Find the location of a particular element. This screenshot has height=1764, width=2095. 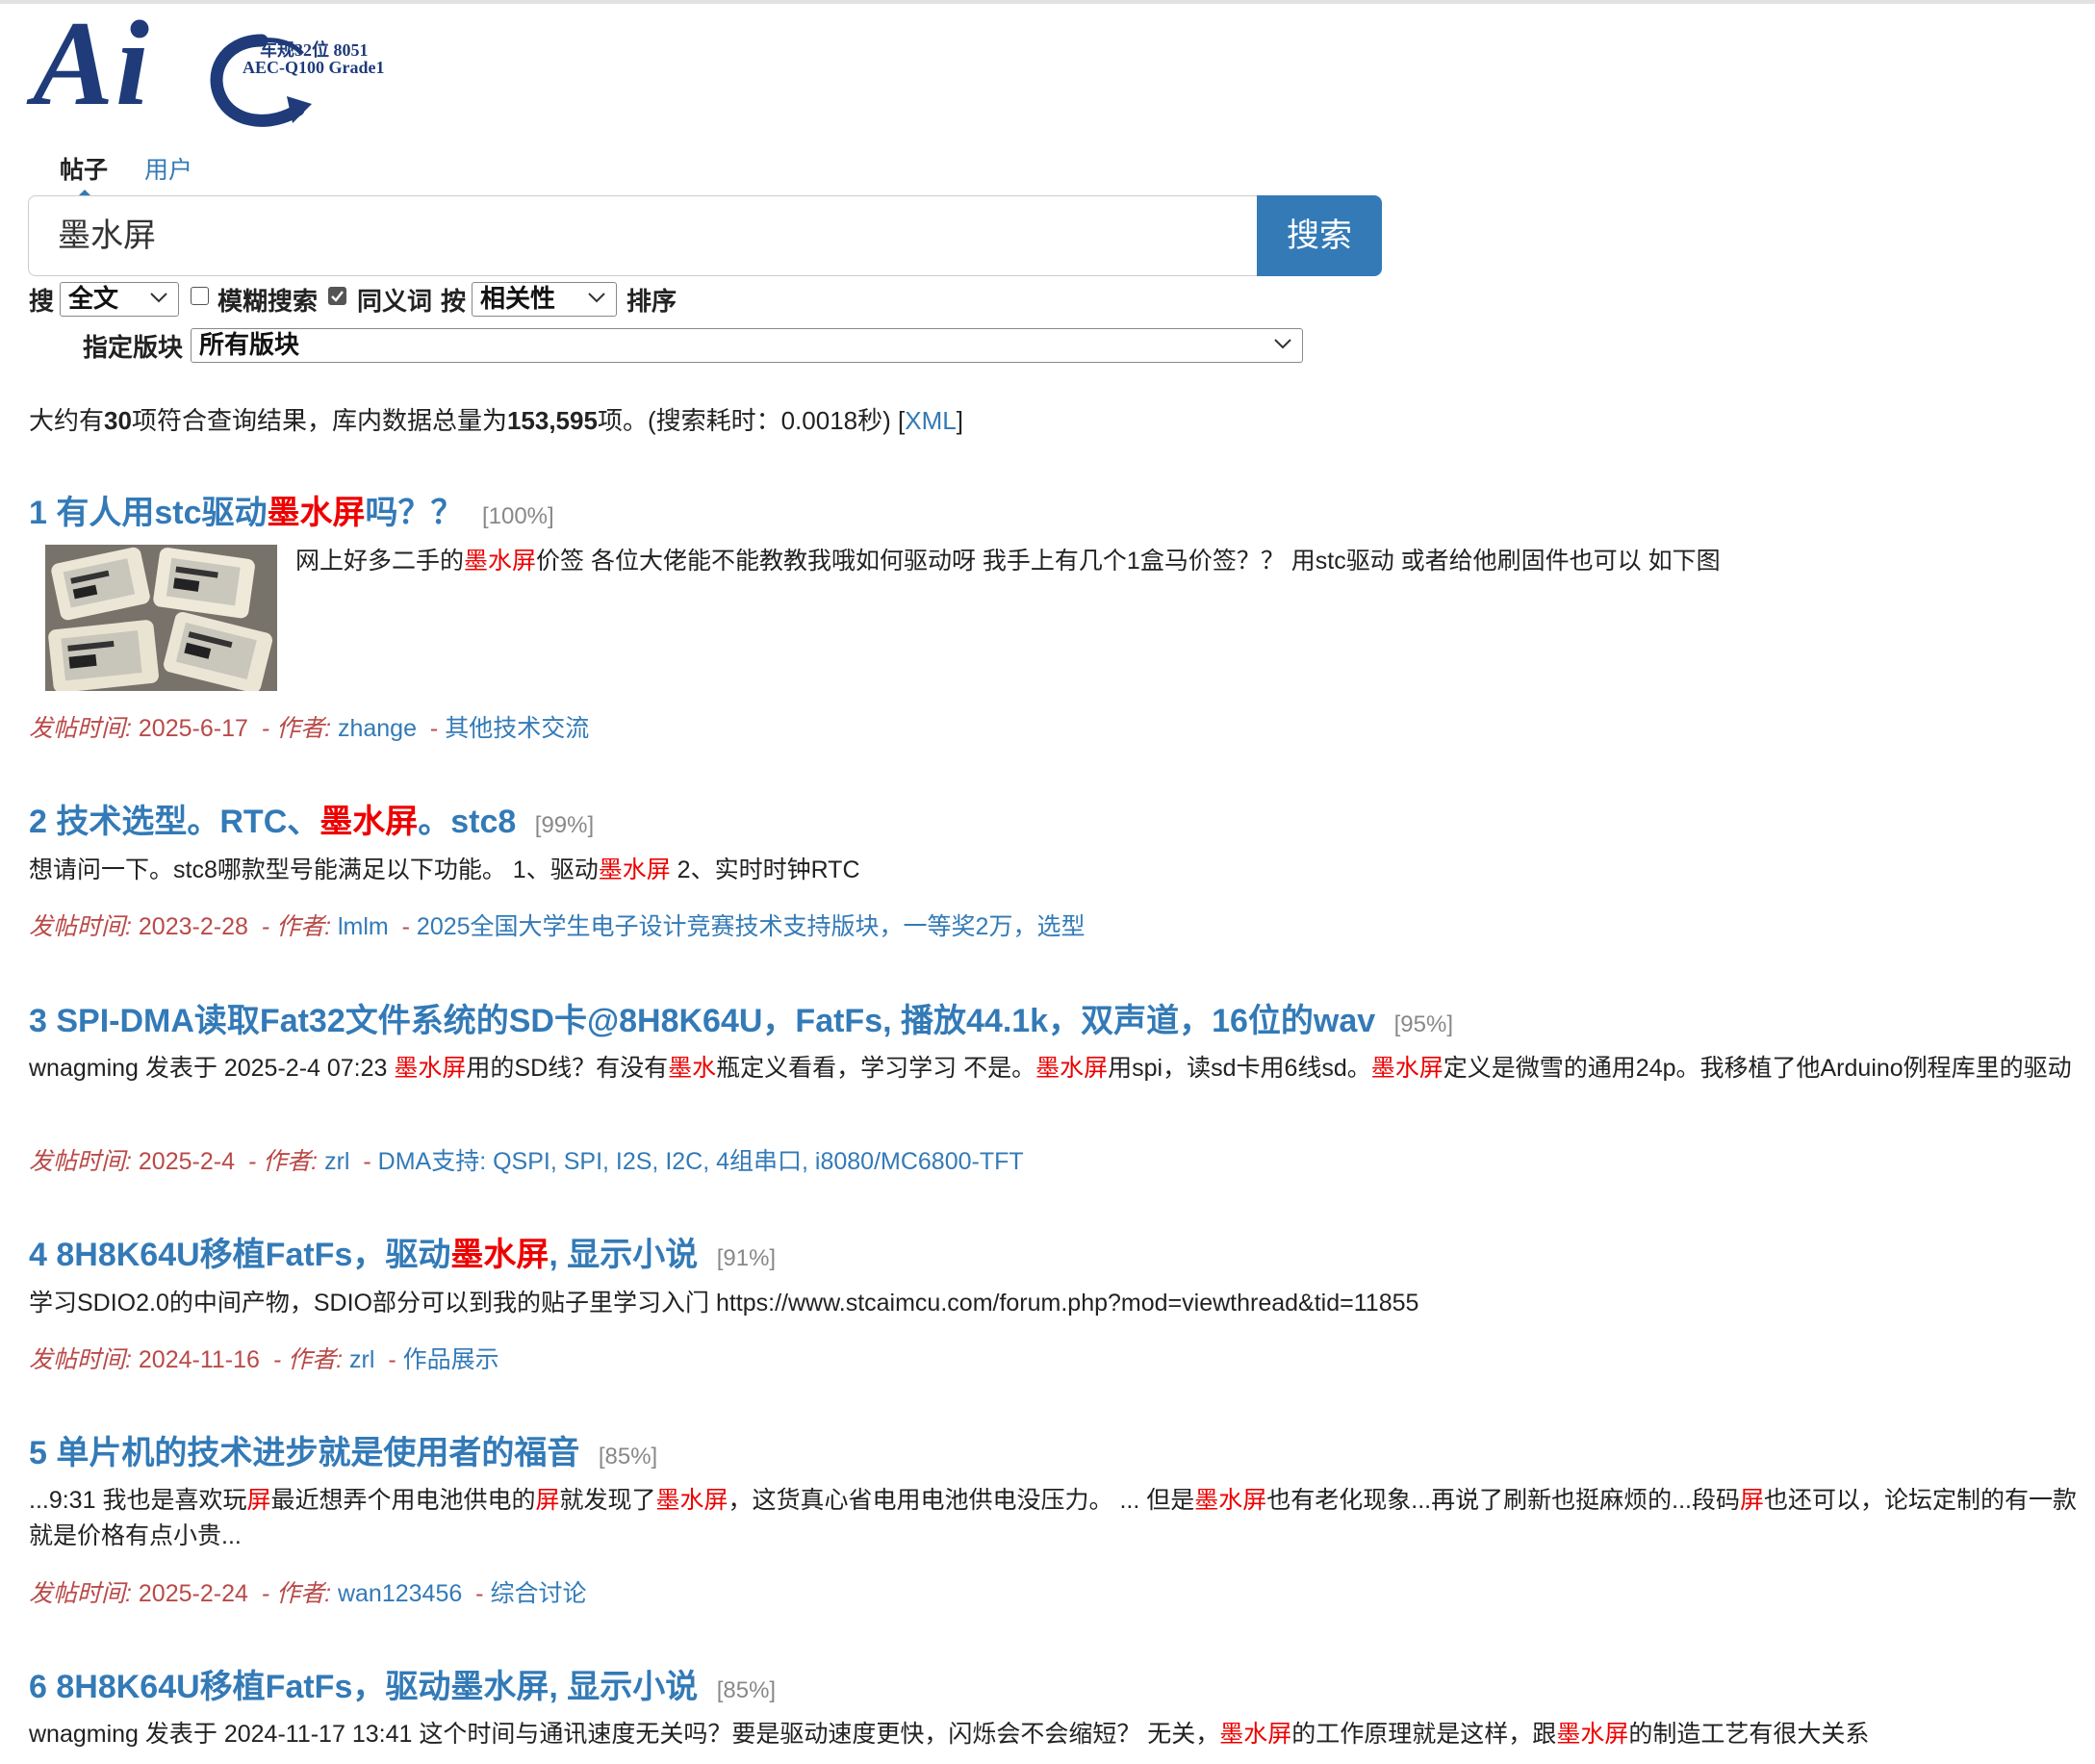

forum-filter-select: 所有版块 is located at coordinates (747, 345).